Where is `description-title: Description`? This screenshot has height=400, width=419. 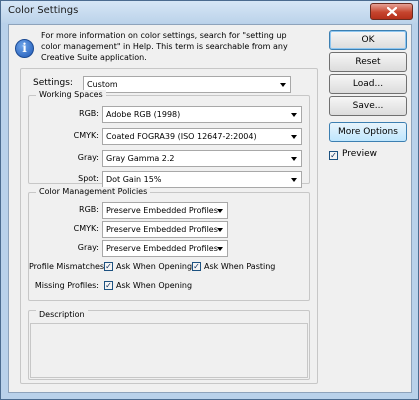 description-title: Description is located at coordinates (62, 314).